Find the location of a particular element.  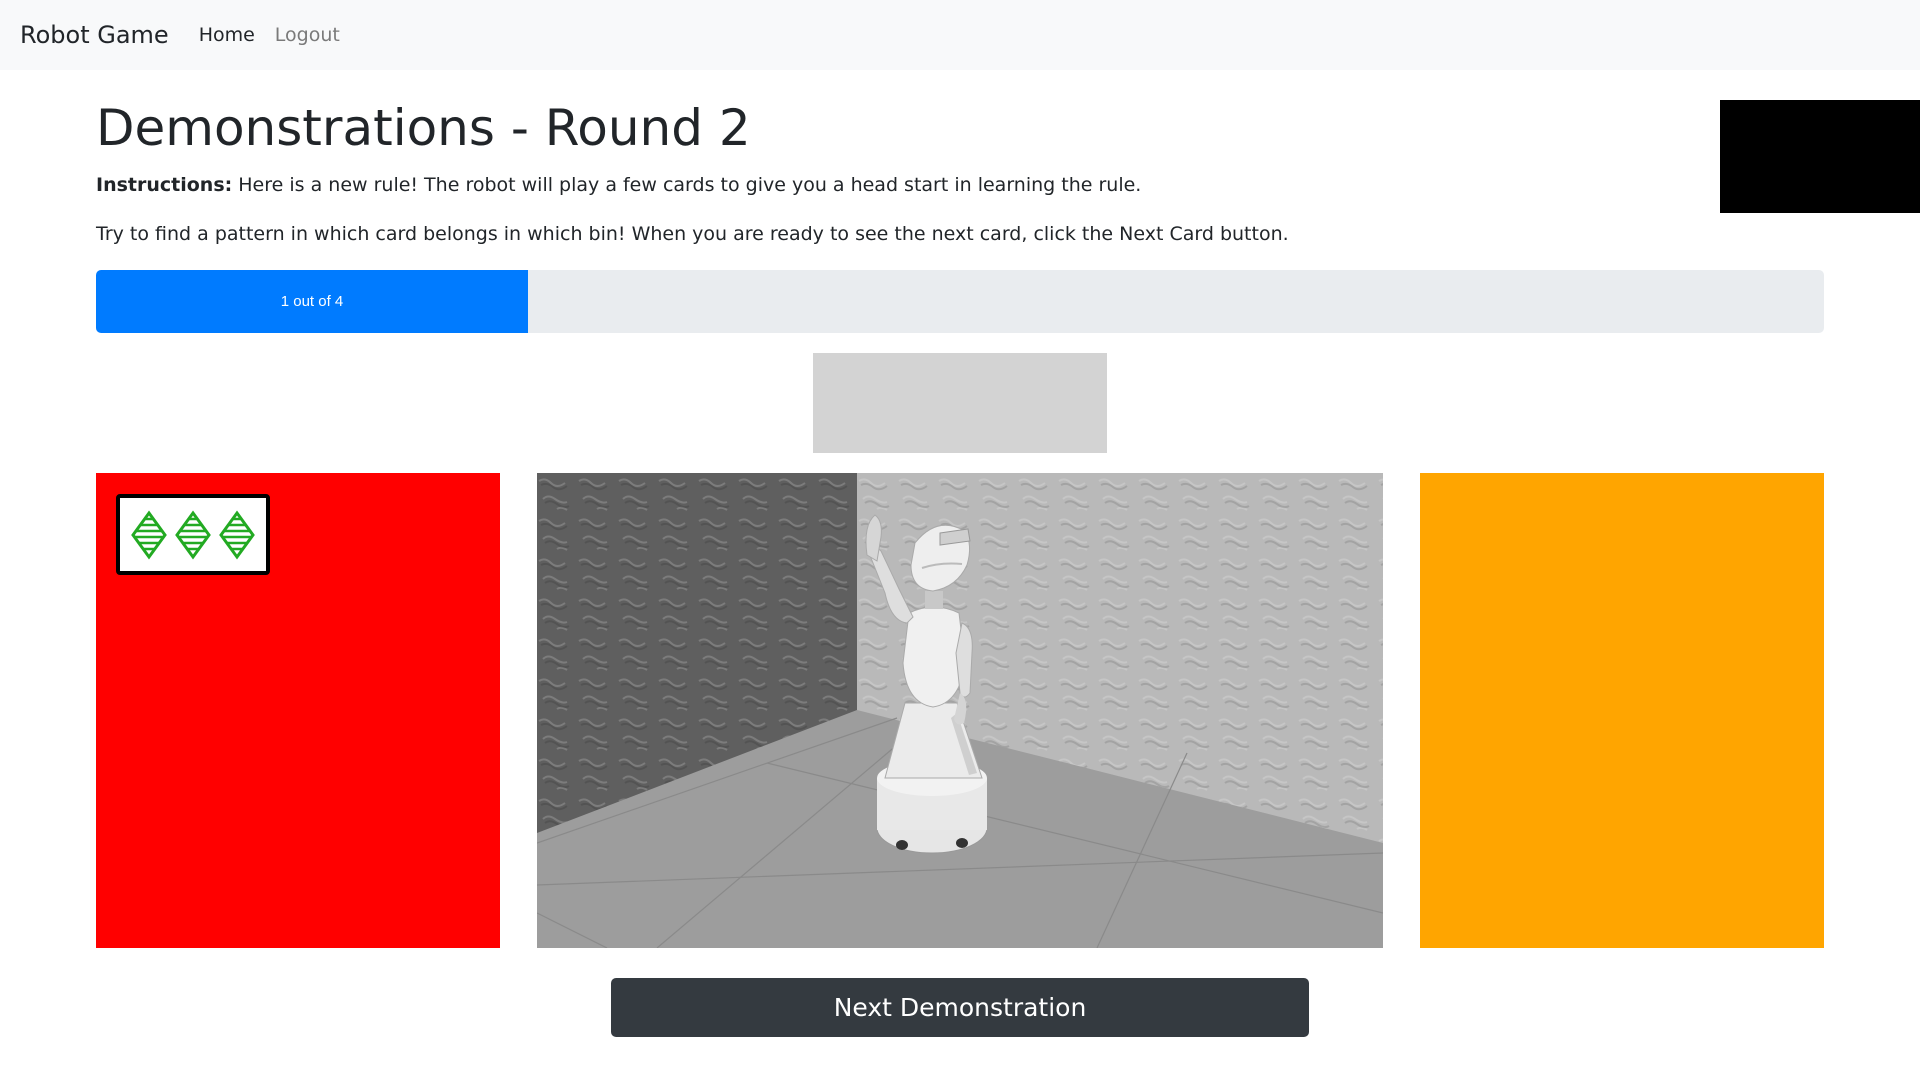

nav-link-home: Home is located at coordinates (227, 35).